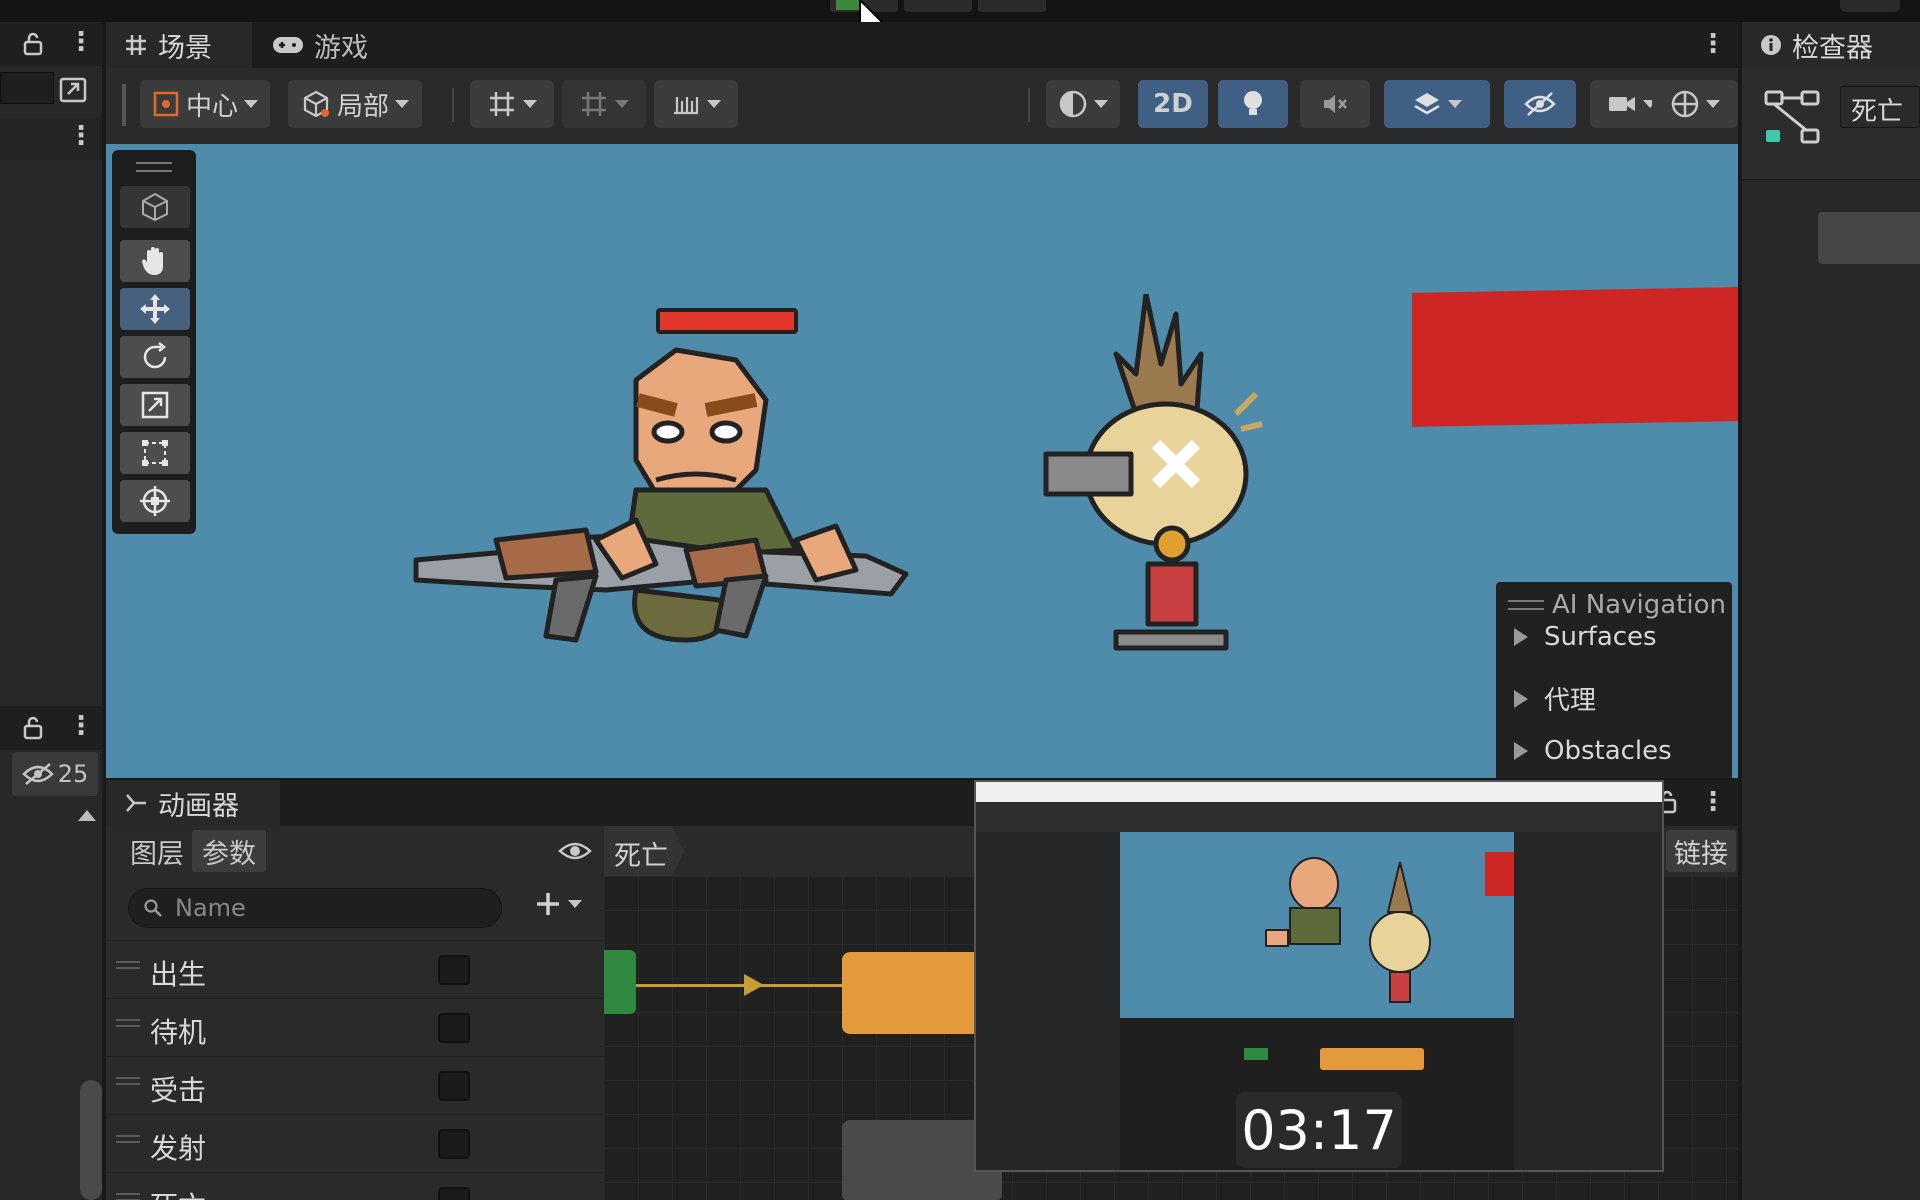  What do you see at coordinates (1639, 605) in the screenshot?
I see `ai-navigation-title: AI Navigation` at bounding box center [1639, 605].